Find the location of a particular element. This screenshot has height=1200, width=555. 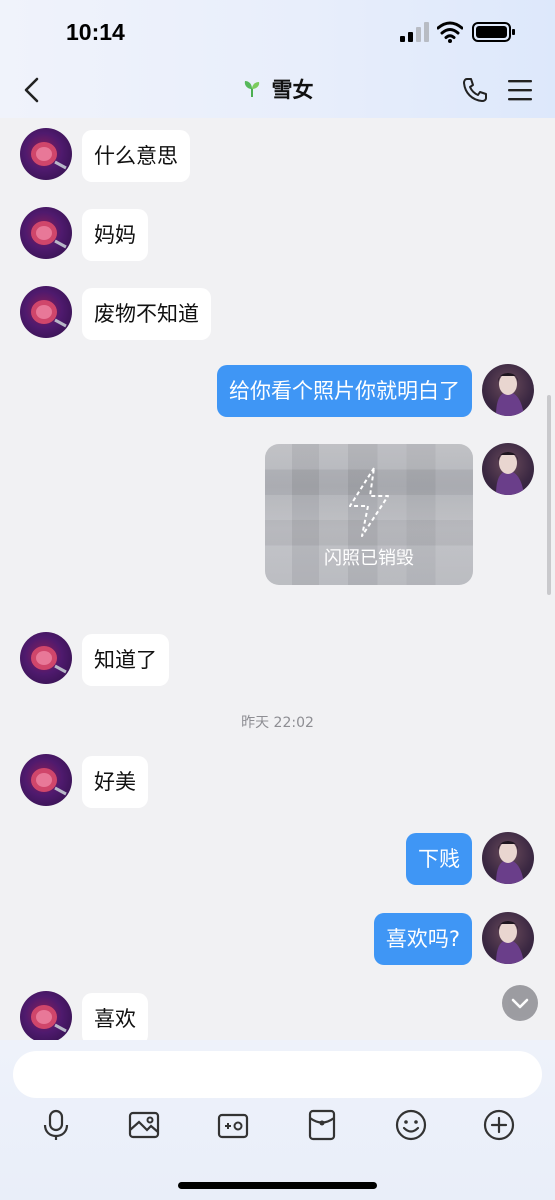

plus-icon is located at coordinates (499, 1125).